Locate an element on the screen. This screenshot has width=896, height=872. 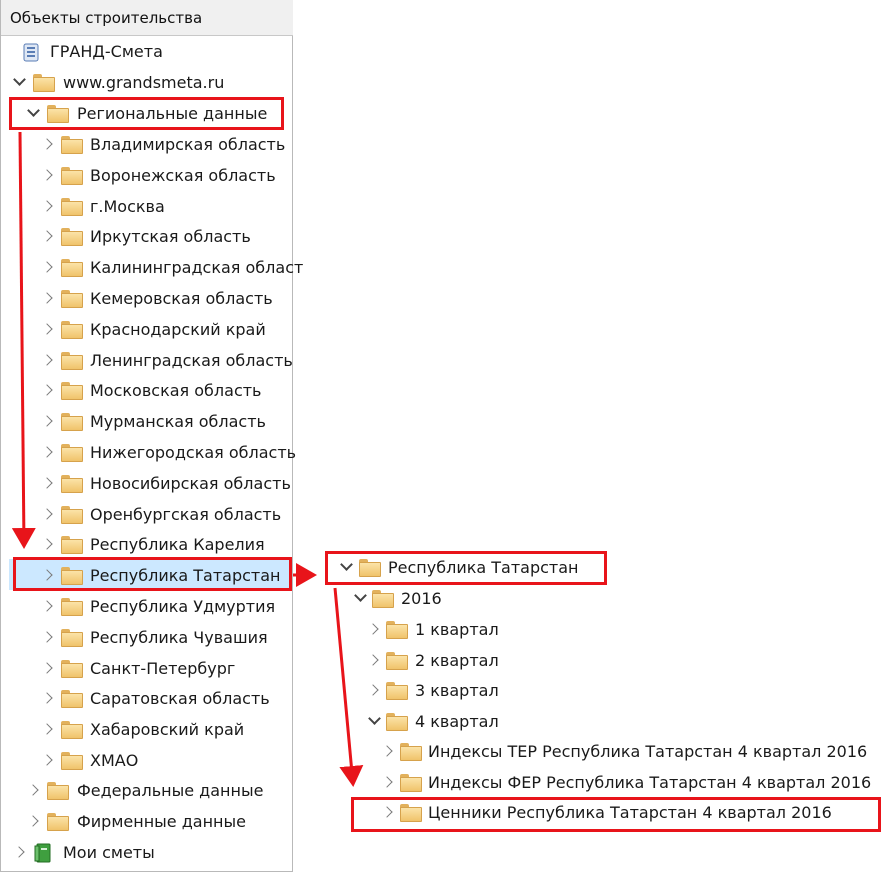
arrow-down-to-price-lists is located at coordinates (348, 687).